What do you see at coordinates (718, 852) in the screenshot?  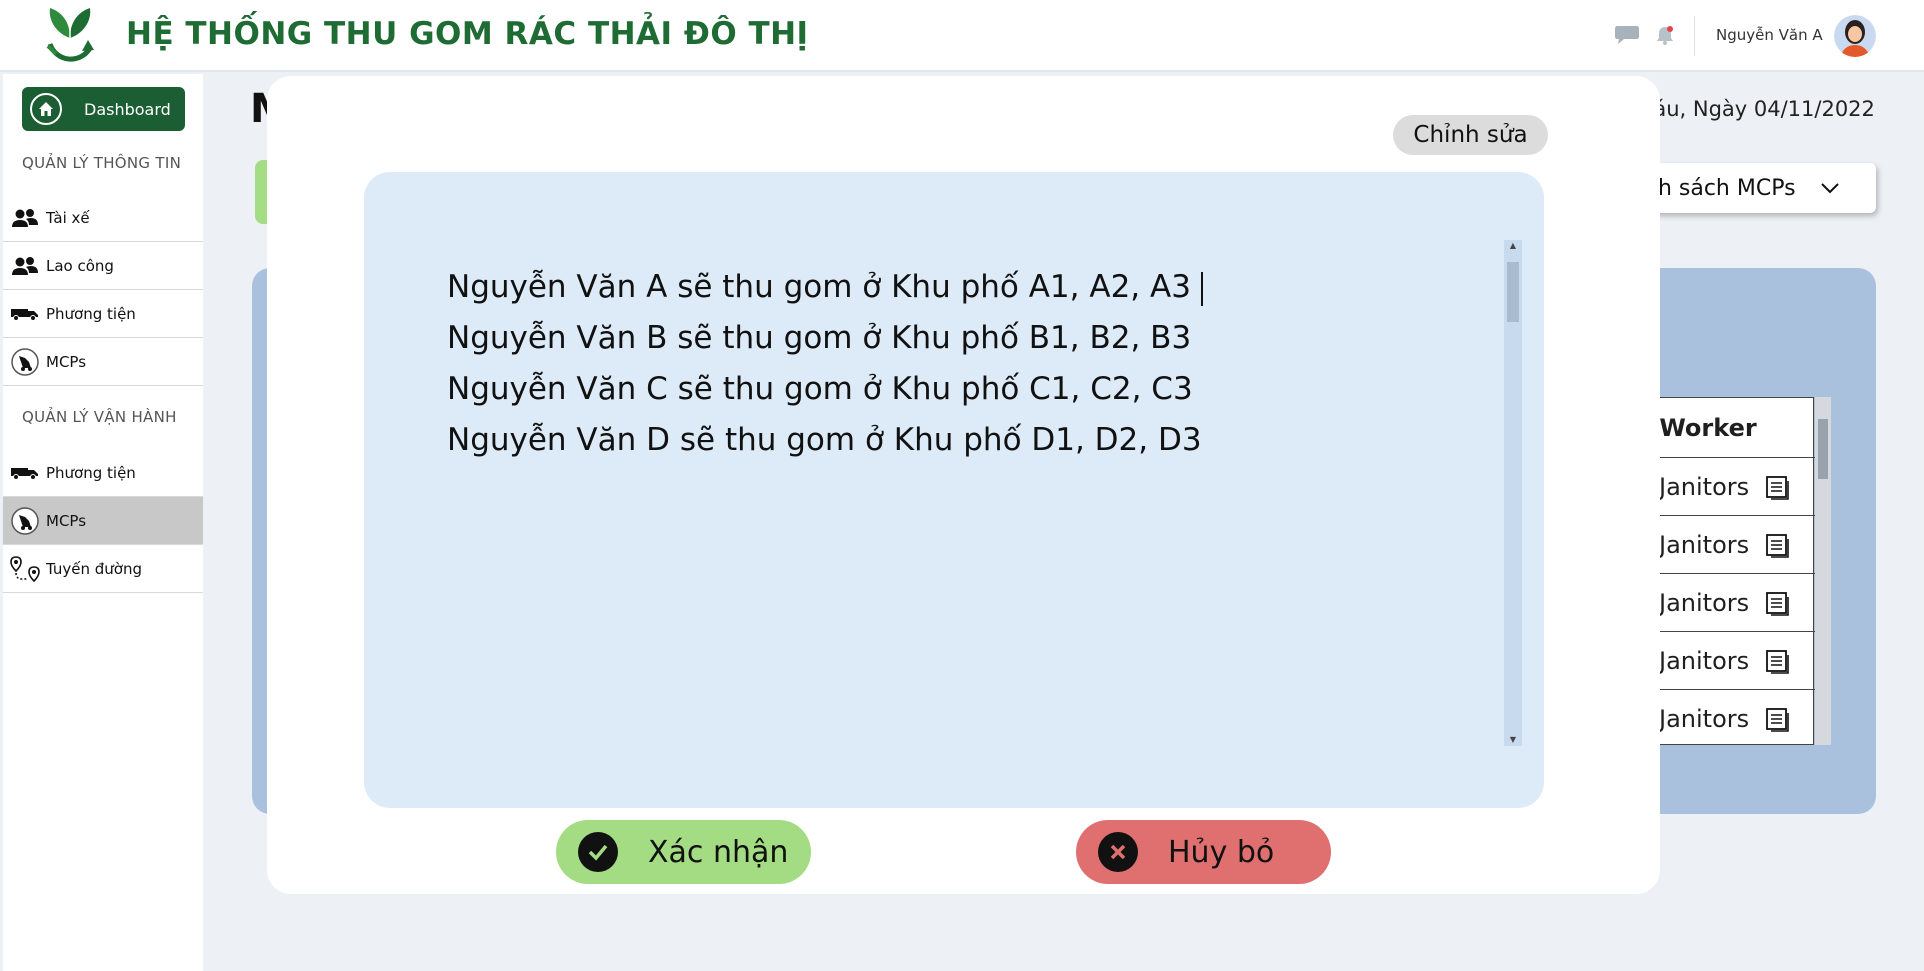 I see `confirm-label: Xác nhận` at bounding box center [718, 852].